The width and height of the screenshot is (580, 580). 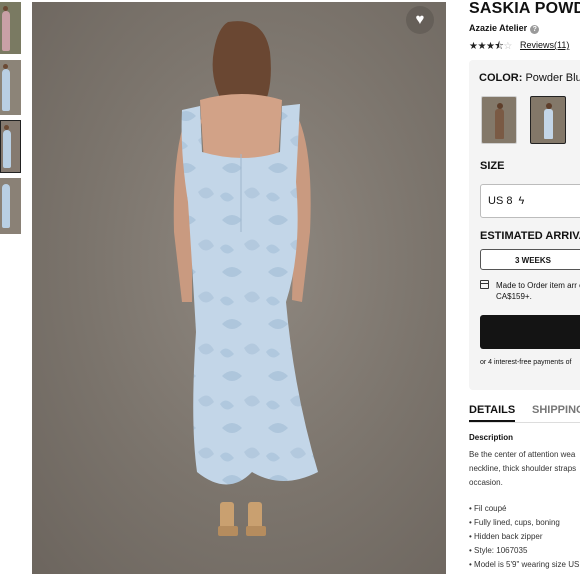 What do you see at coordinates (530, 332) in the screenshot?
I see `add-to-bag-button` at bounding box center [530, 332].